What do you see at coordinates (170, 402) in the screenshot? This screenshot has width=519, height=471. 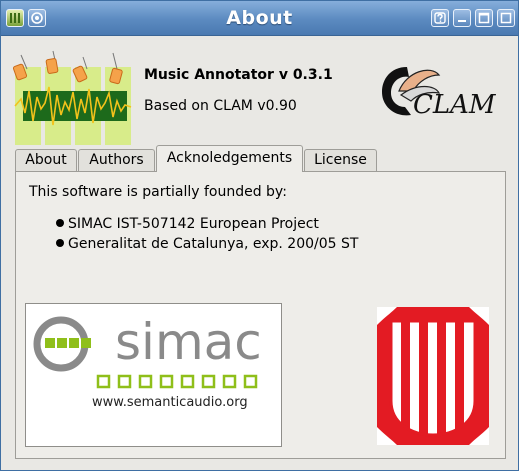 I see `simac-logo-url: www.semanticaudio.org` at bounding box center [170, 402].